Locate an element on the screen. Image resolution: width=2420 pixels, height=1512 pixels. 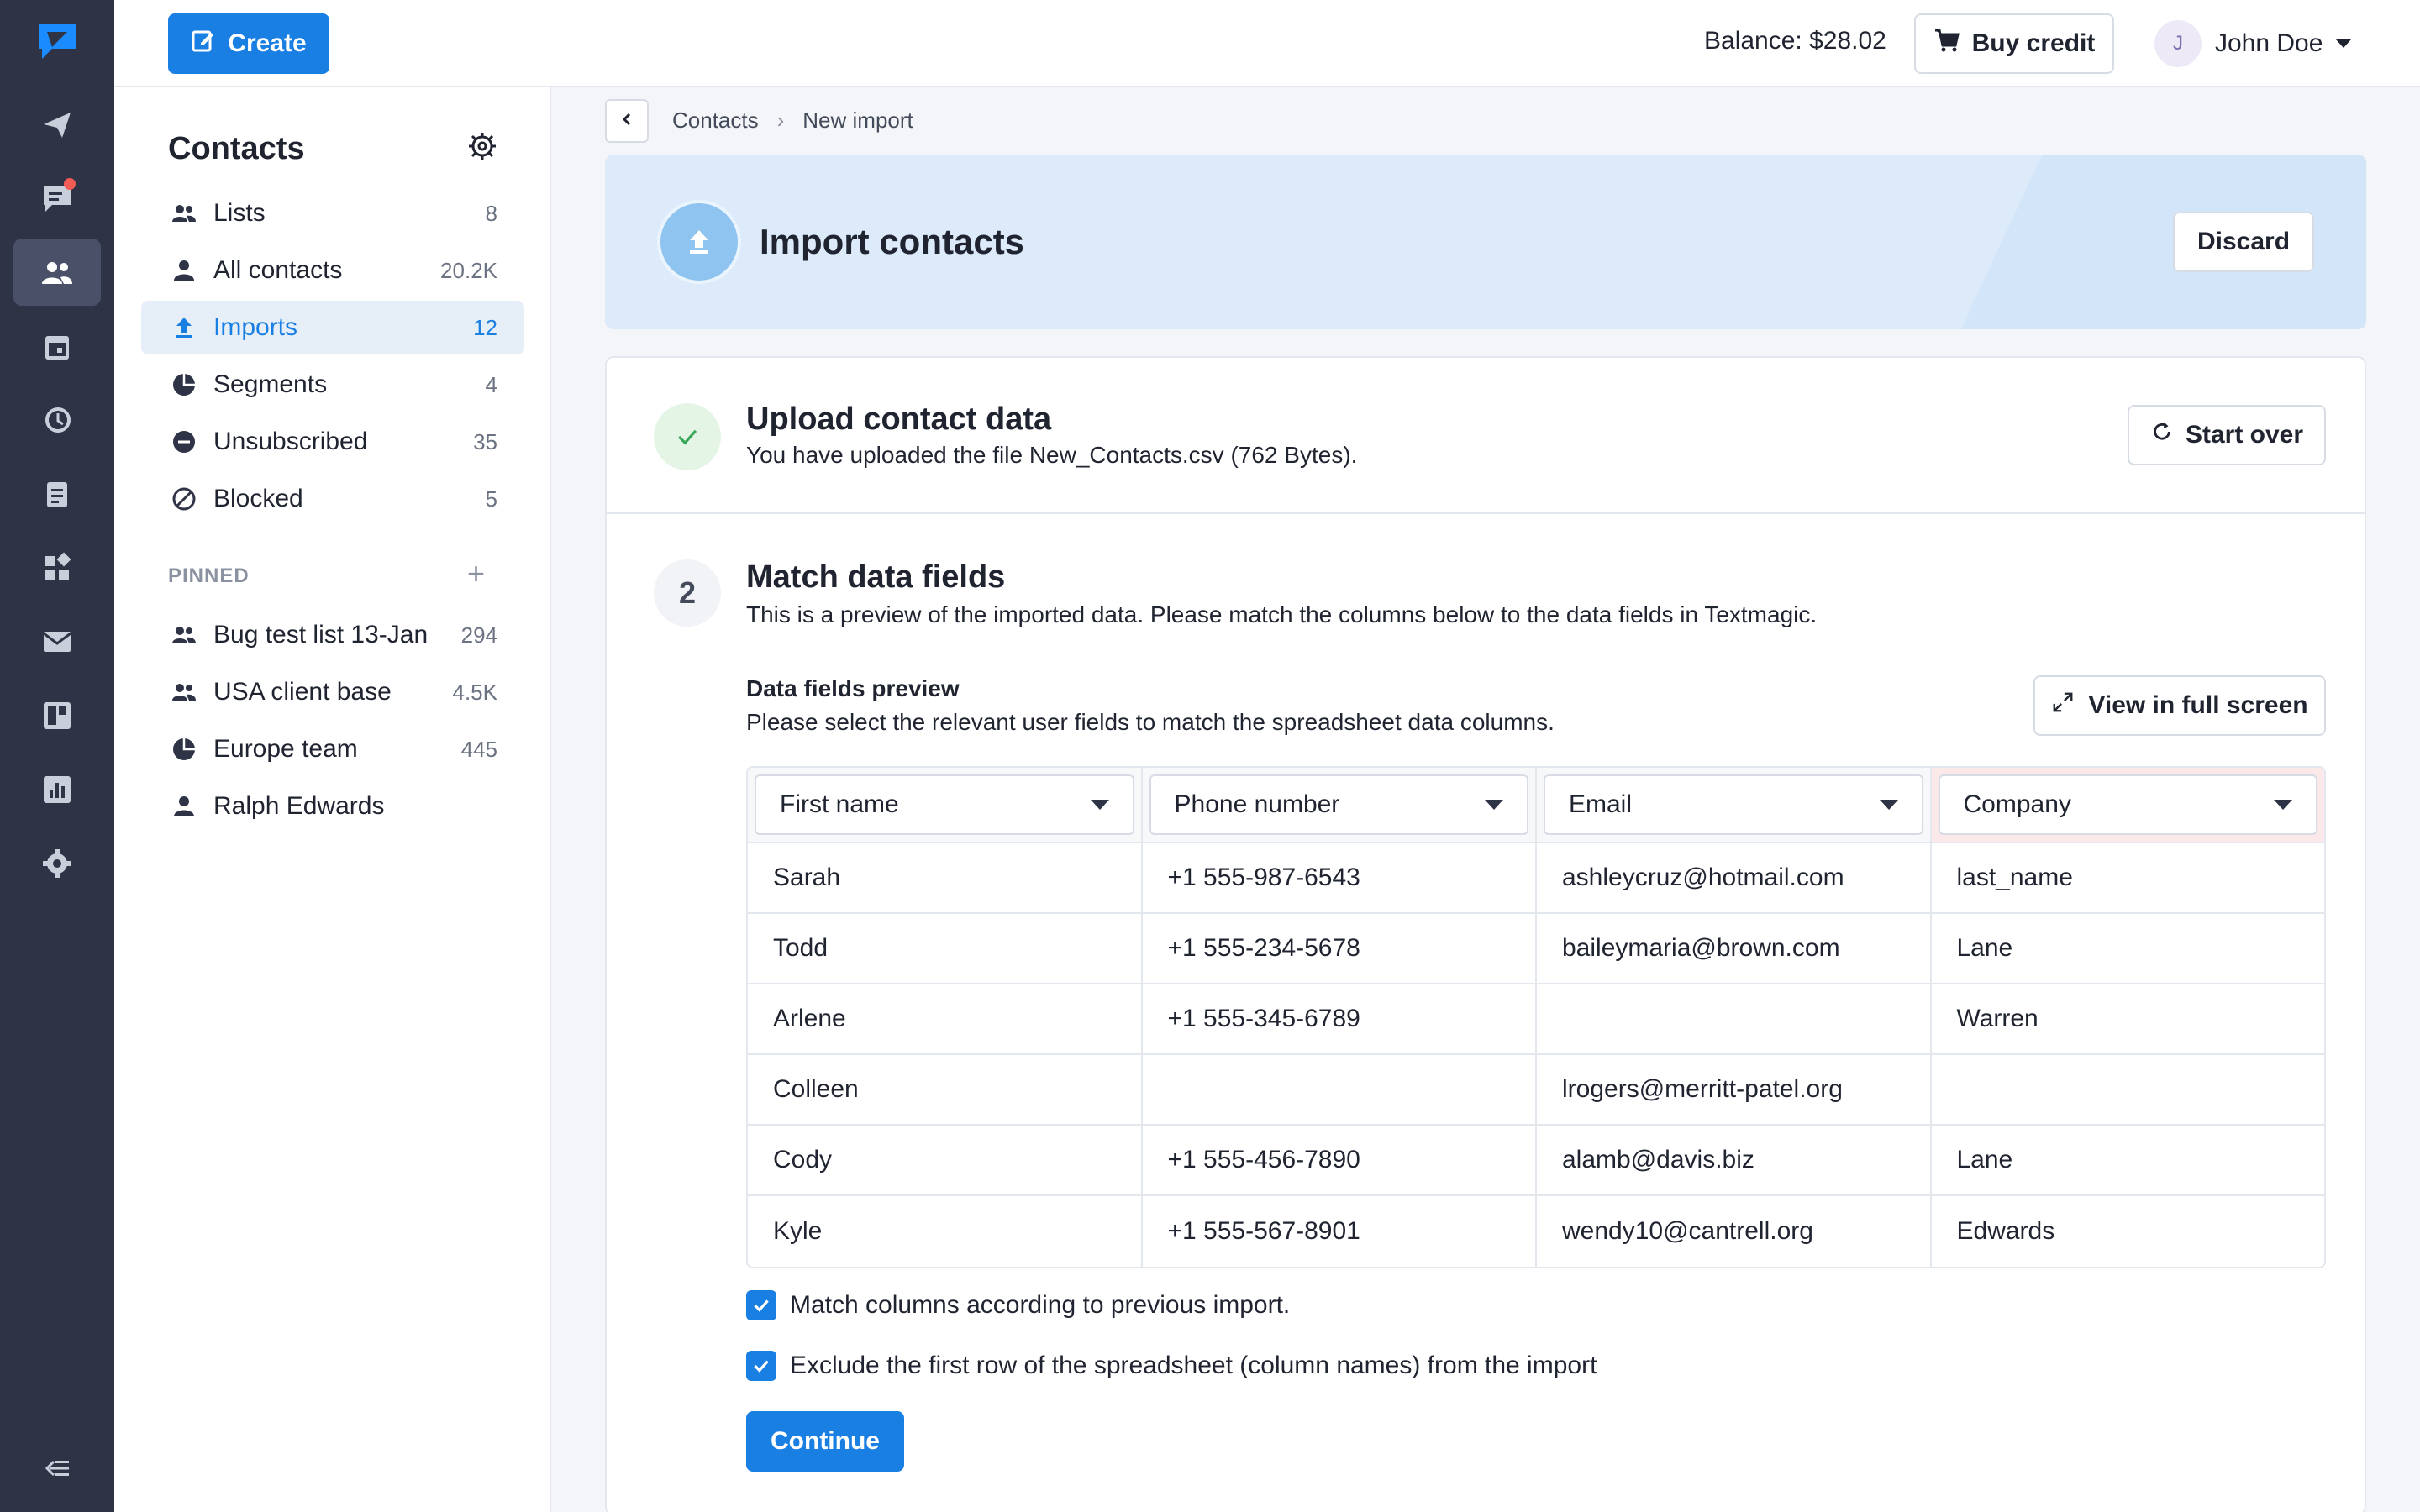
table-cell: +1 555-567-8901 is located at coordinates (1340, 1231).